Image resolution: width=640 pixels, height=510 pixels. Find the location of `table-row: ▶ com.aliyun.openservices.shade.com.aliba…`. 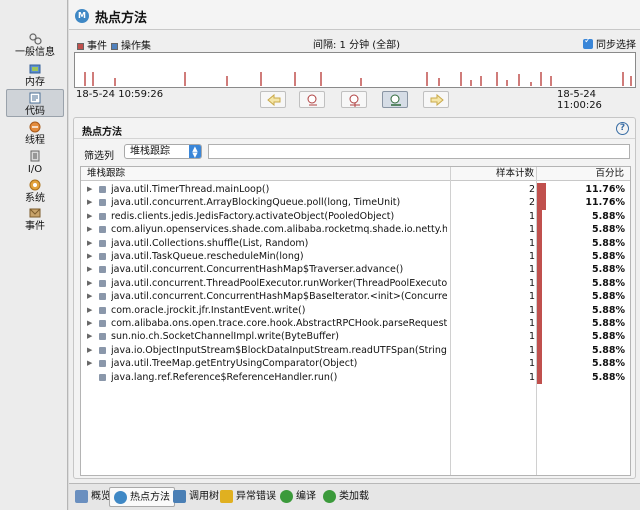

table-row: ▶ com.aliyun.openservices.shade.com.aliba… is located at coordinates (355, 230).